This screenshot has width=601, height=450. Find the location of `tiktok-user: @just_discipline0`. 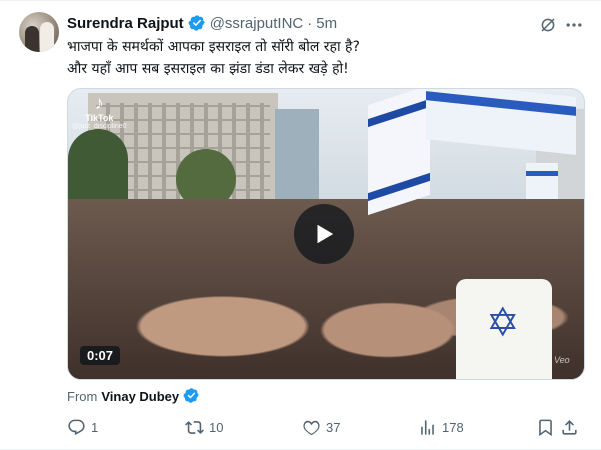

tiktok-user: @just_discipline0 is located at coordinates (99, 126).